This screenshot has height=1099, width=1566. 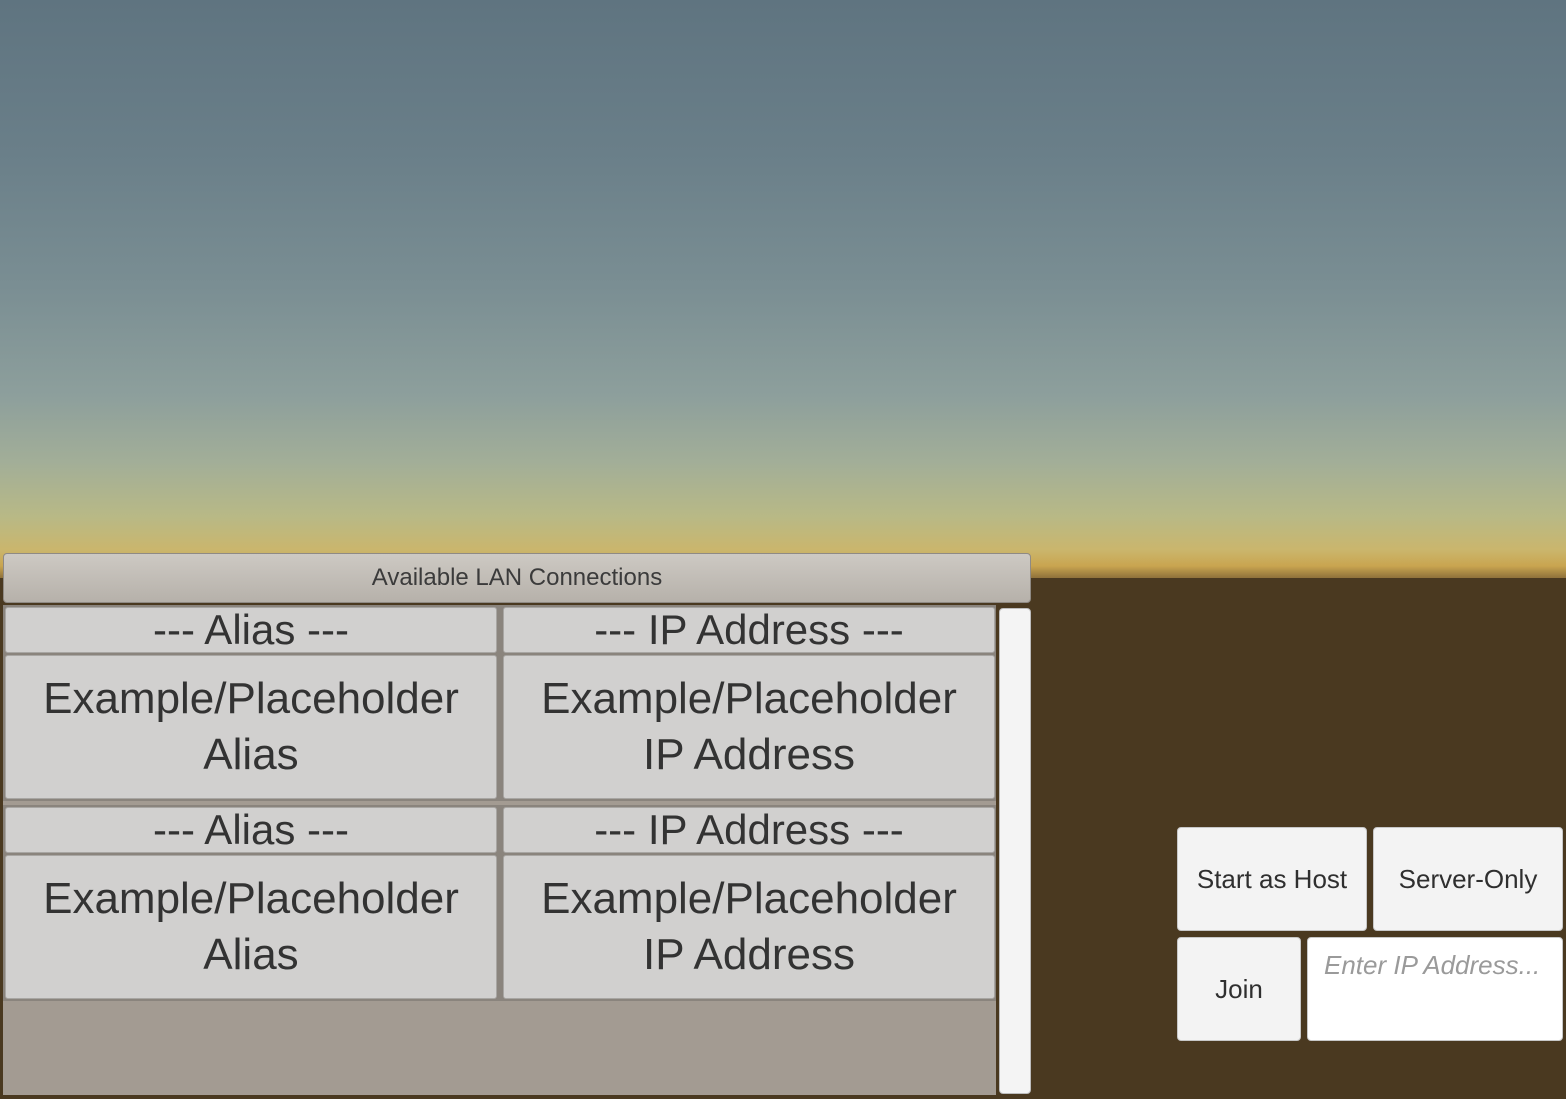 I want to click on start-as-host-button: Start as Host, so click(x=1272, y=879).